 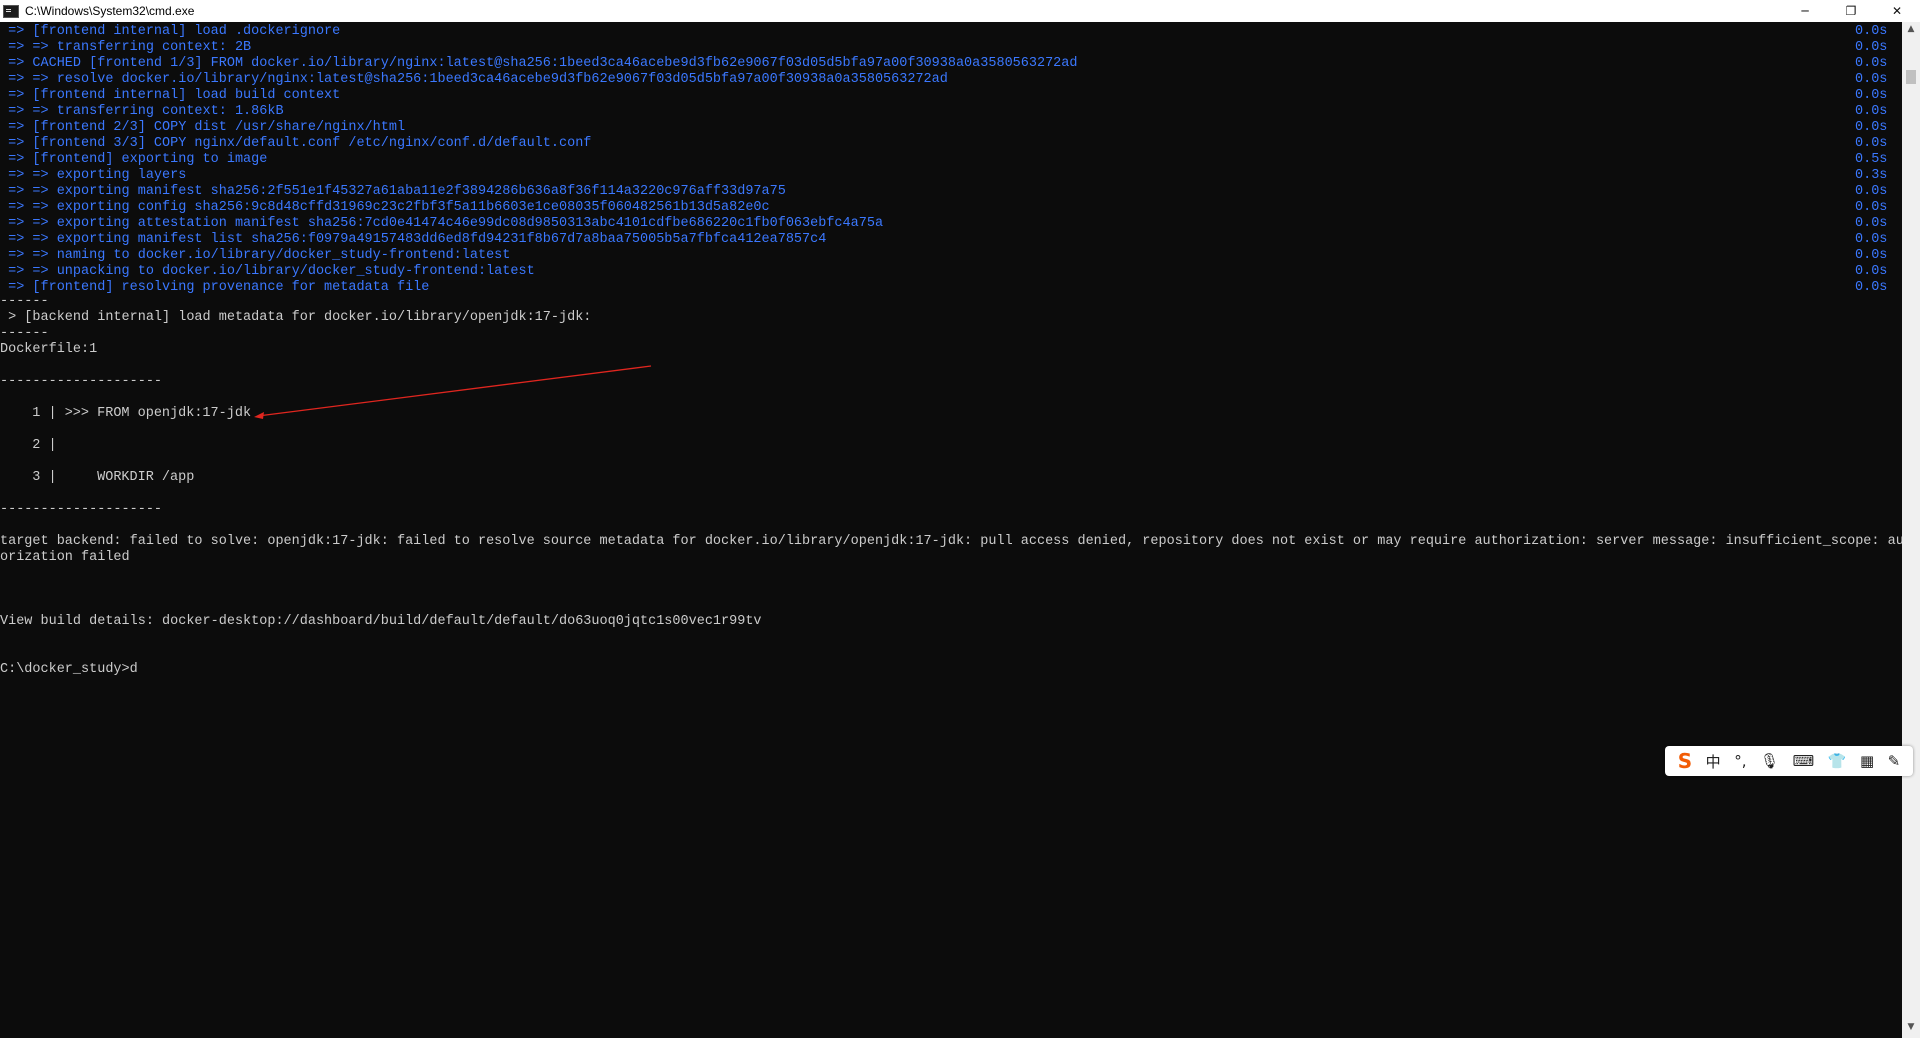 What do you see at coordinates (1911, 77) in the screenshot?
I see `scrollbar-thumb` at bounding box center [1911, 77].